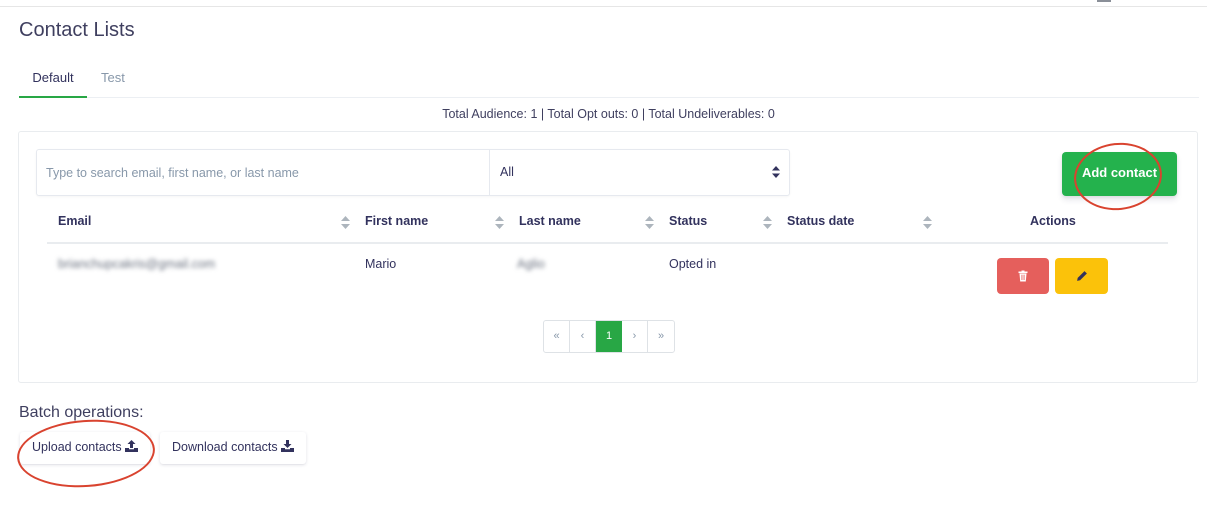  Describe the element at coordinates (557, 336) in the screenshot. I see `page-first-button: «` at that location.